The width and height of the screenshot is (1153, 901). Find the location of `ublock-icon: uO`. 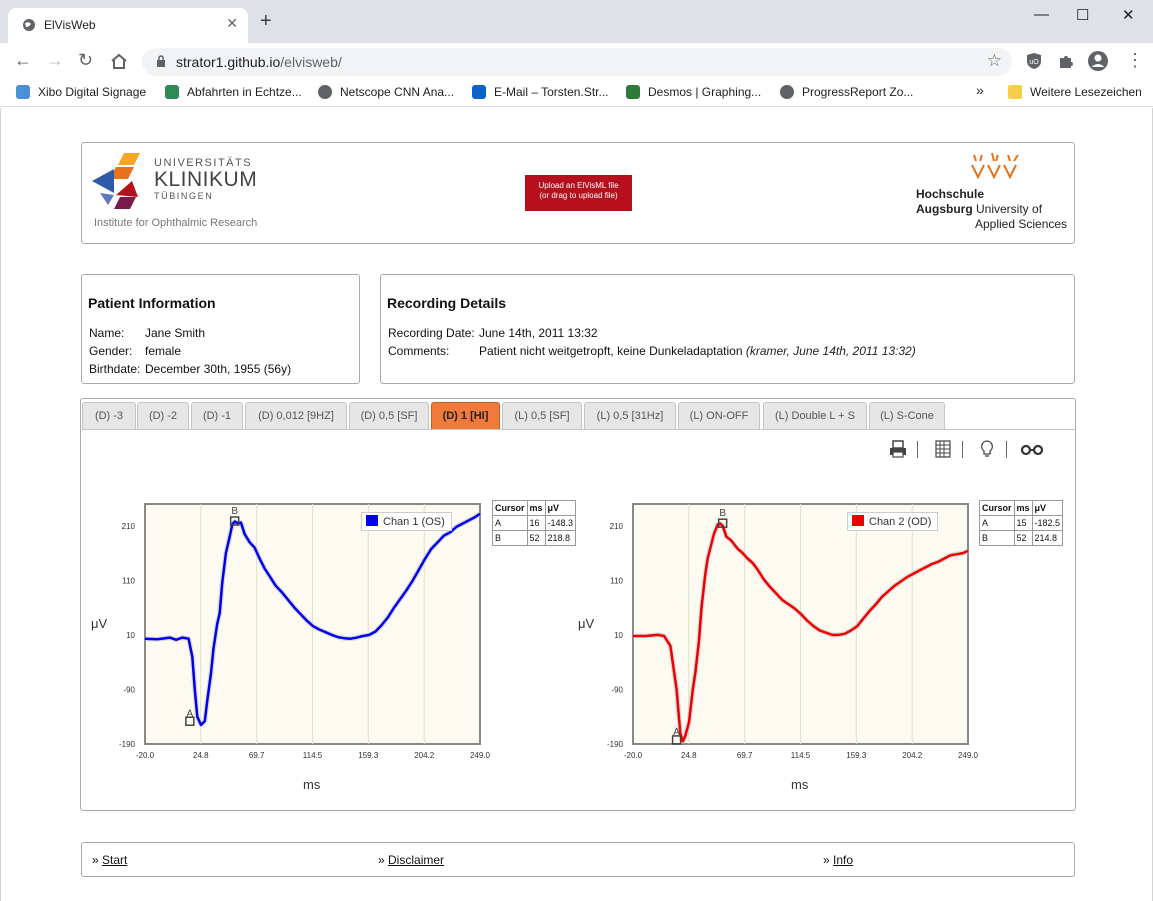

ublock-icon: uO is located at coordinates (1034, 61).